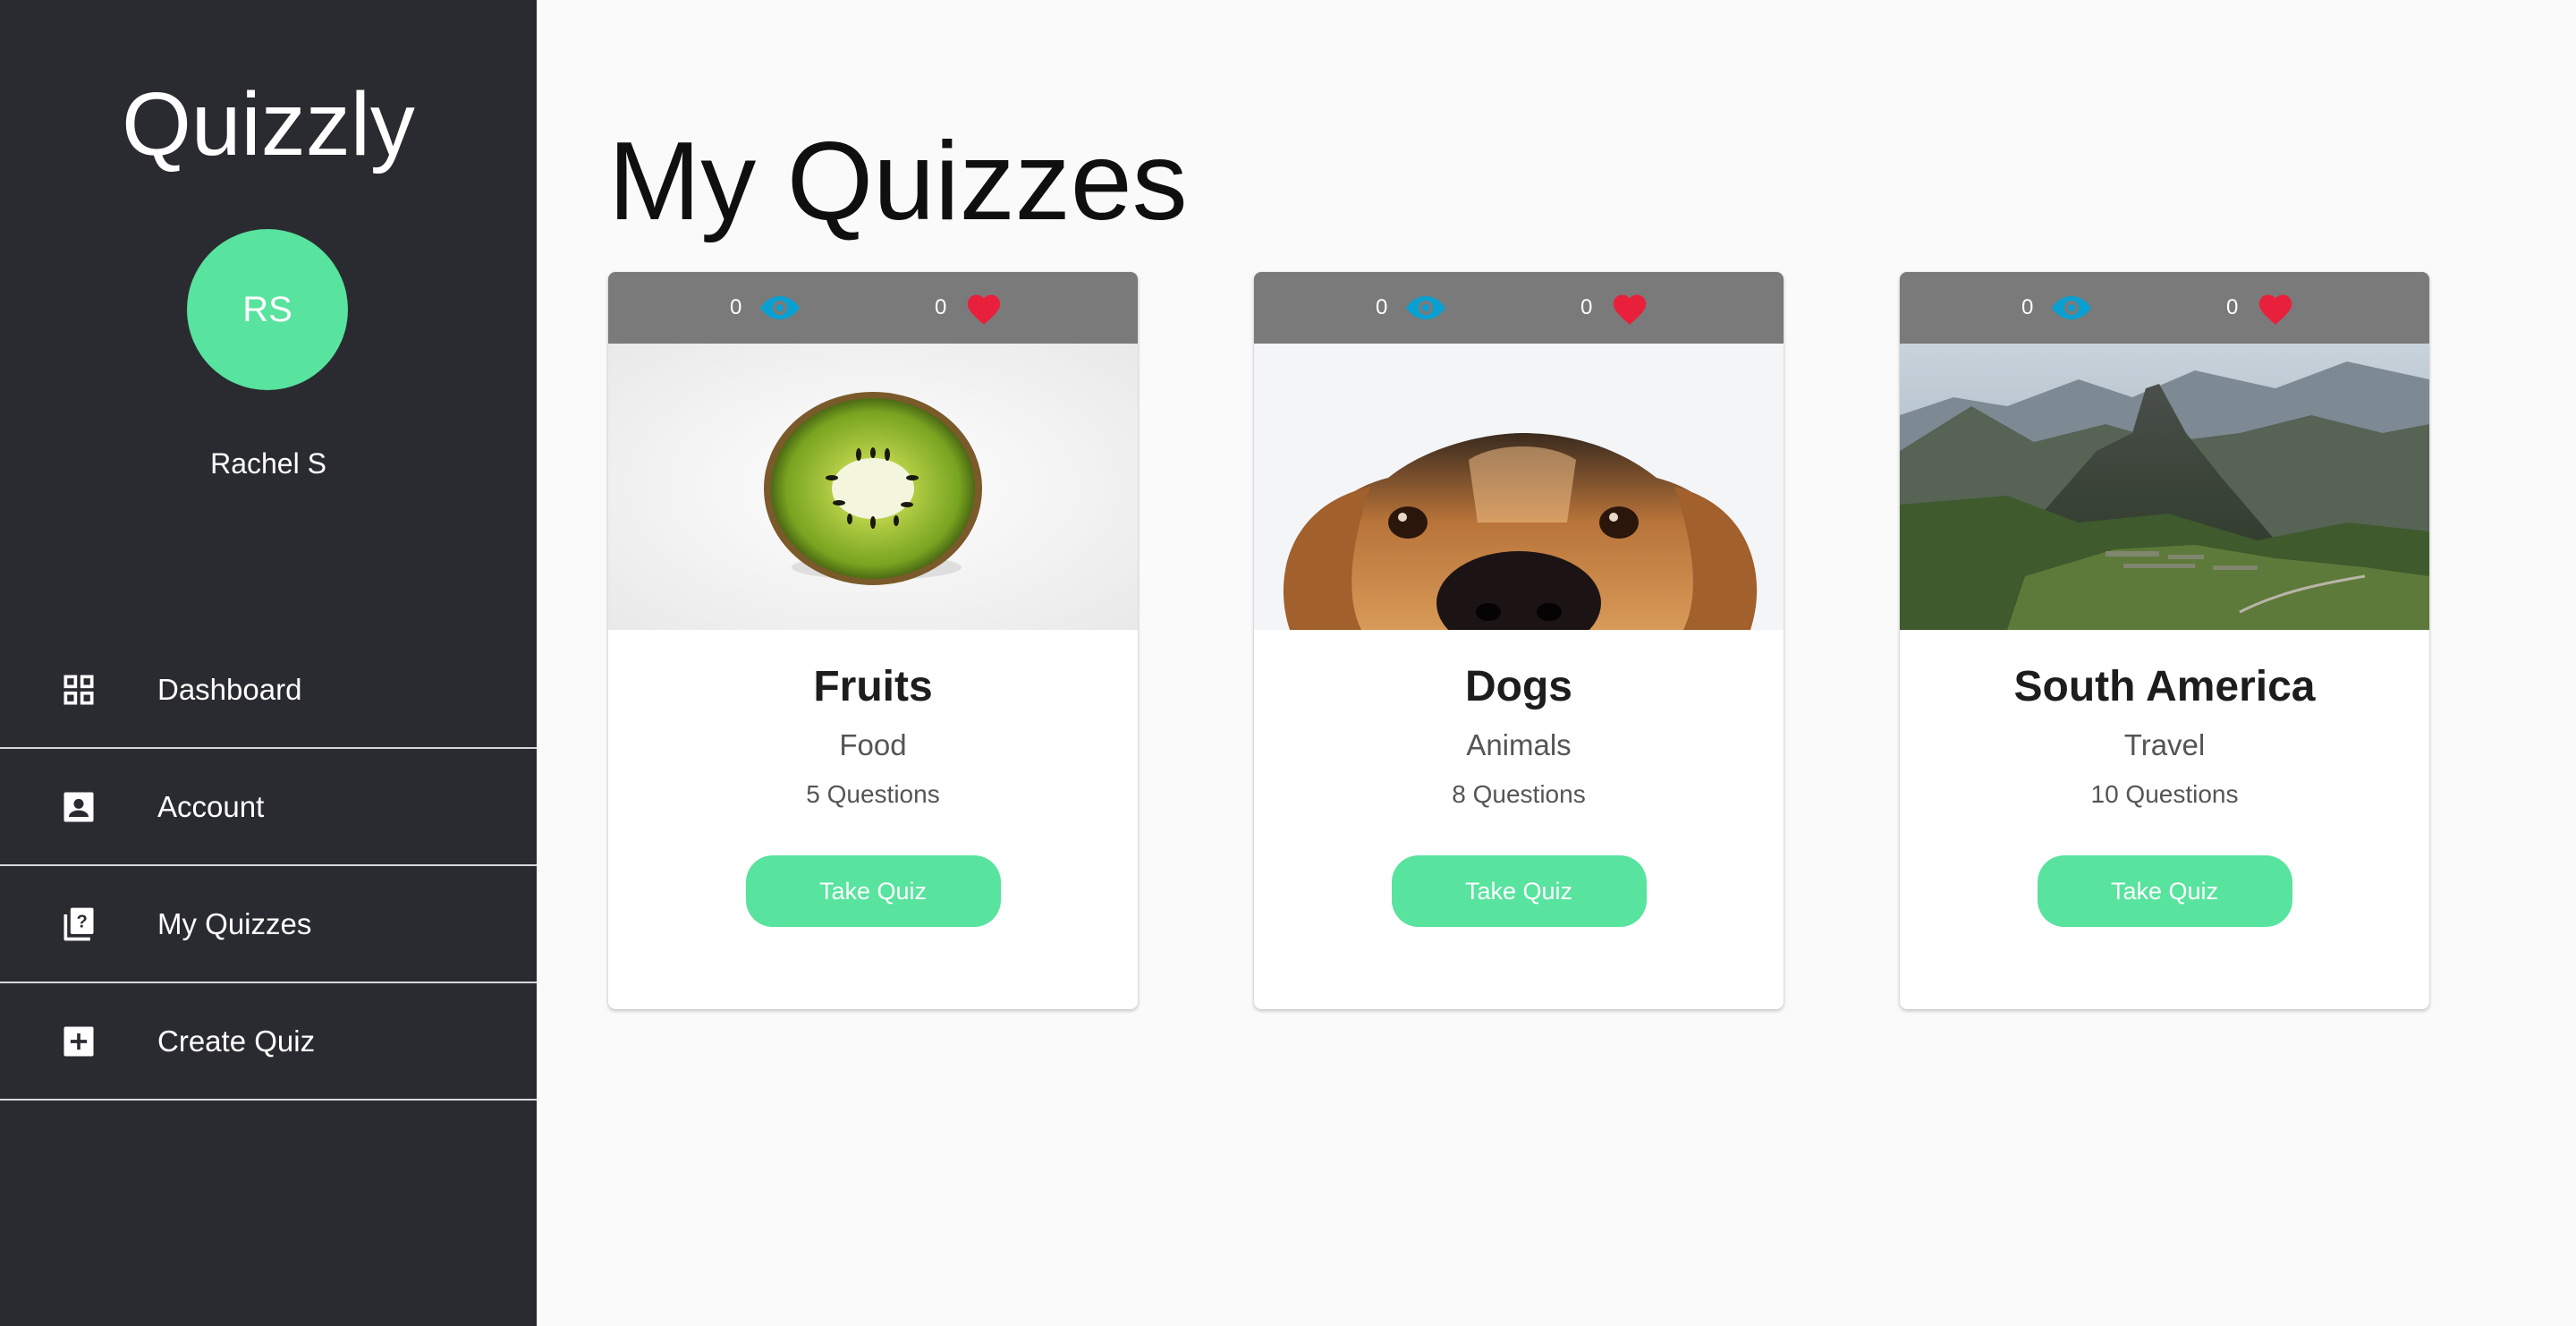  What do you see at coordinates (873, 686) in the screenshot?
I see `quiz-title: Fruits` at bounding box center [873, 686].